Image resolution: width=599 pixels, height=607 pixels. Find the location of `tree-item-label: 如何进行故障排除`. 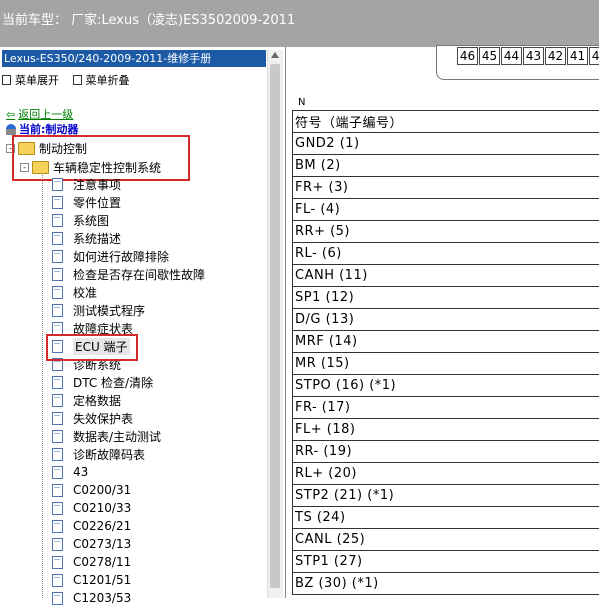

tree-item-label: 如何进行故障排除 is located at coordinates (121, 256).